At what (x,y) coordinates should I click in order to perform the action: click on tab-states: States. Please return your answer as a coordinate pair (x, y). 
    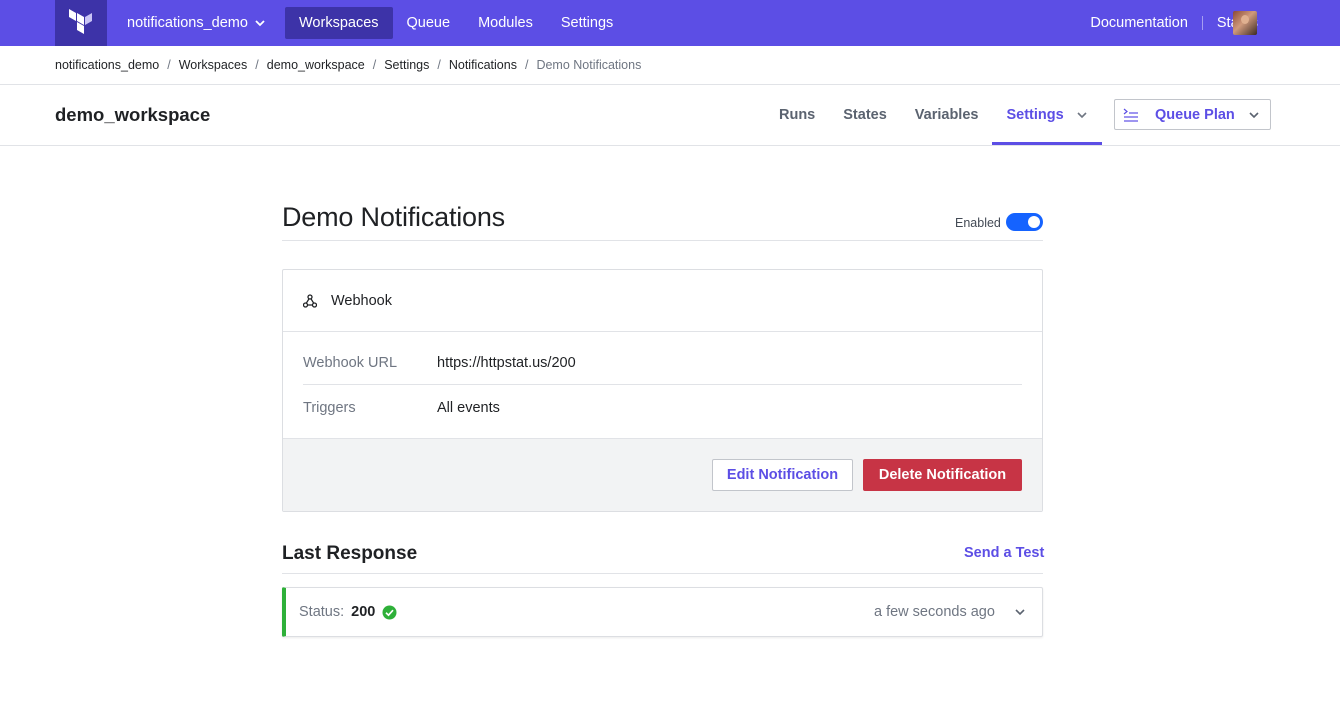
    Looking at the image, I should click on (865, 115).